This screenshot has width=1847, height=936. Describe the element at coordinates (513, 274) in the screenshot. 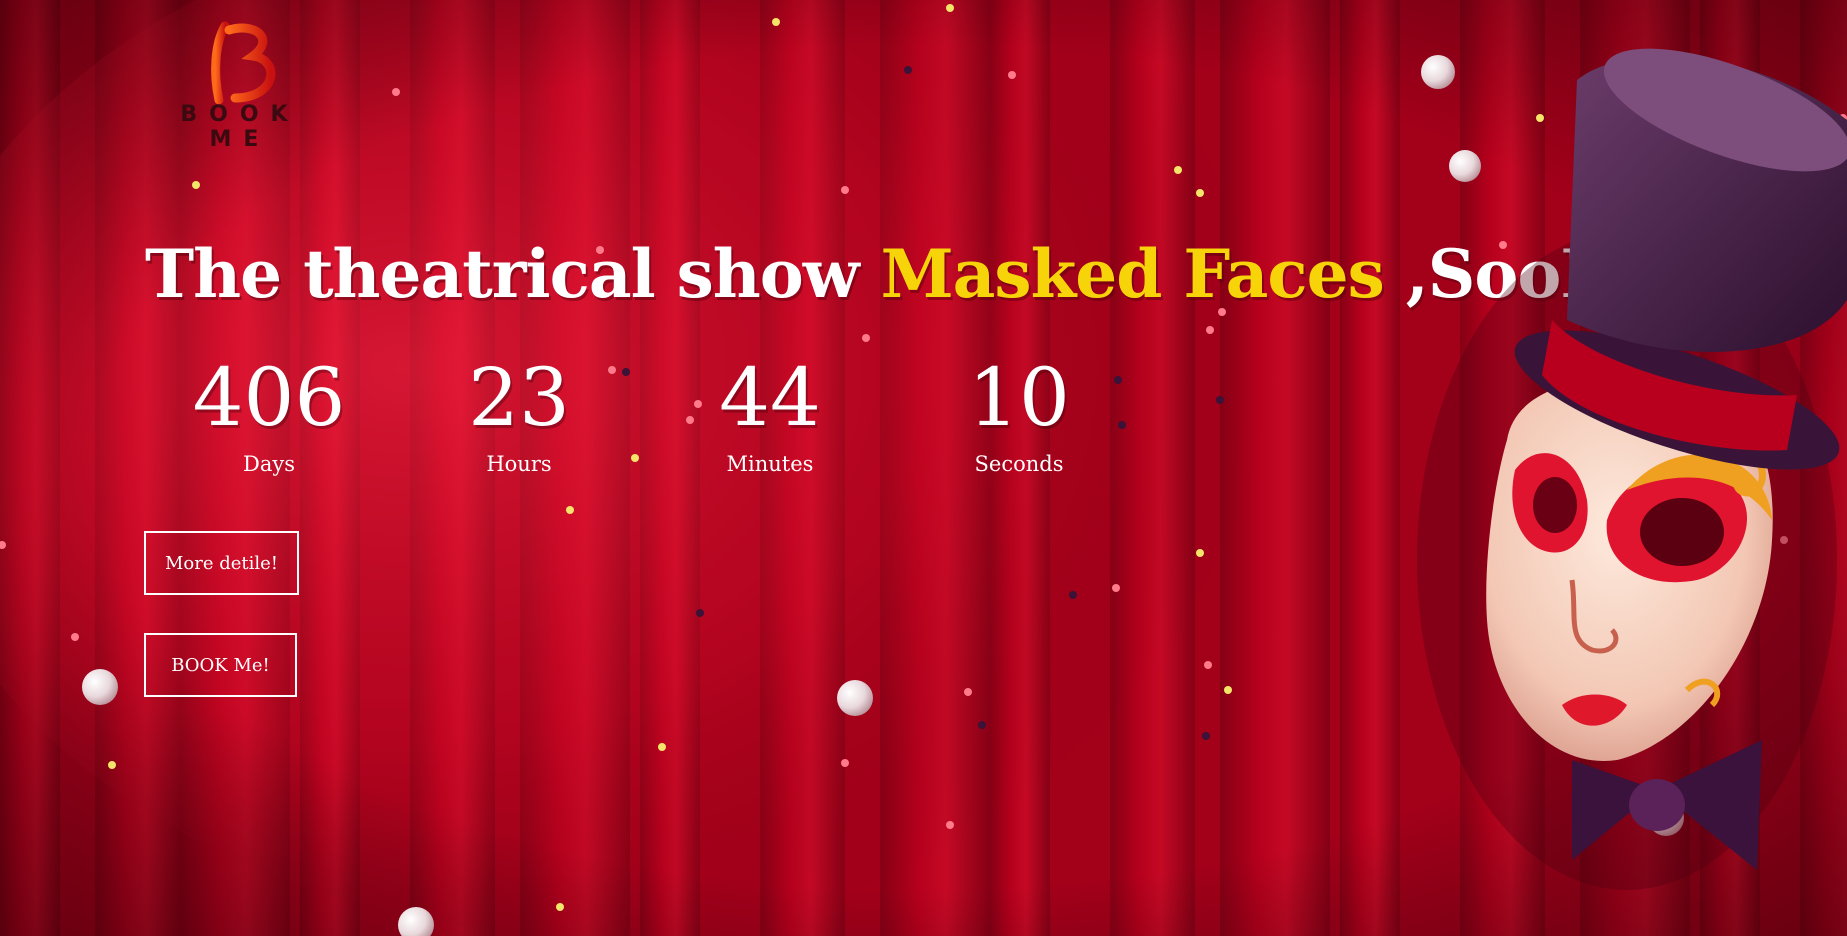

I see `headline-text: The theatrical show` at that location.